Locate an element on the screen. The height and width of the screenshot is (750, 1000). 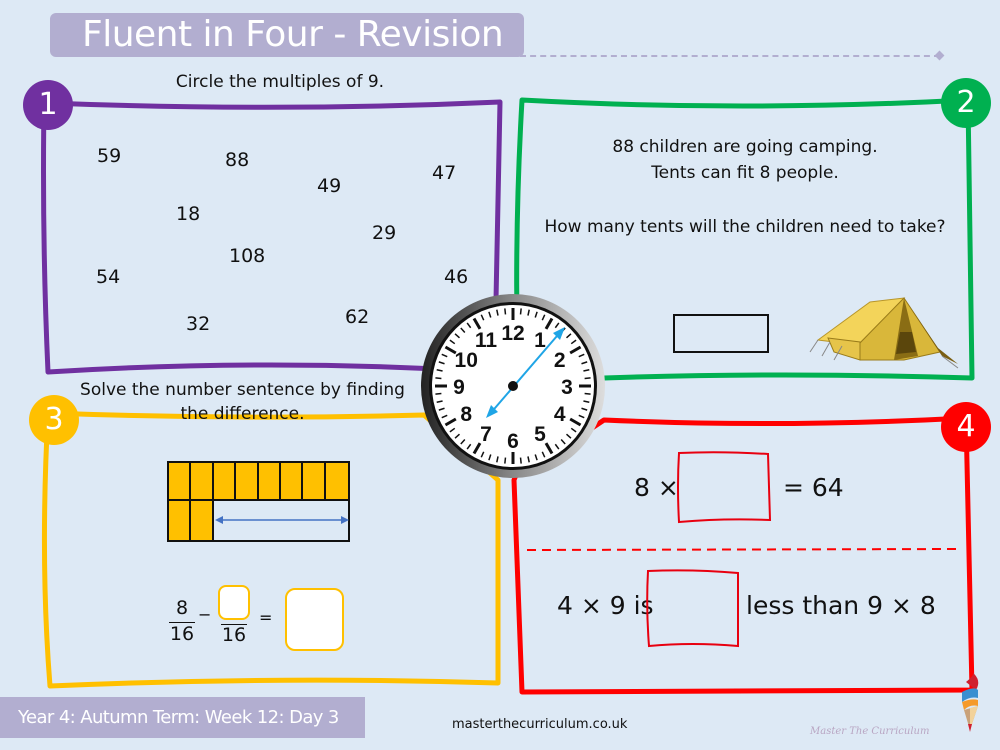
difference-arrow-icon is located at coordinates (282, 520).